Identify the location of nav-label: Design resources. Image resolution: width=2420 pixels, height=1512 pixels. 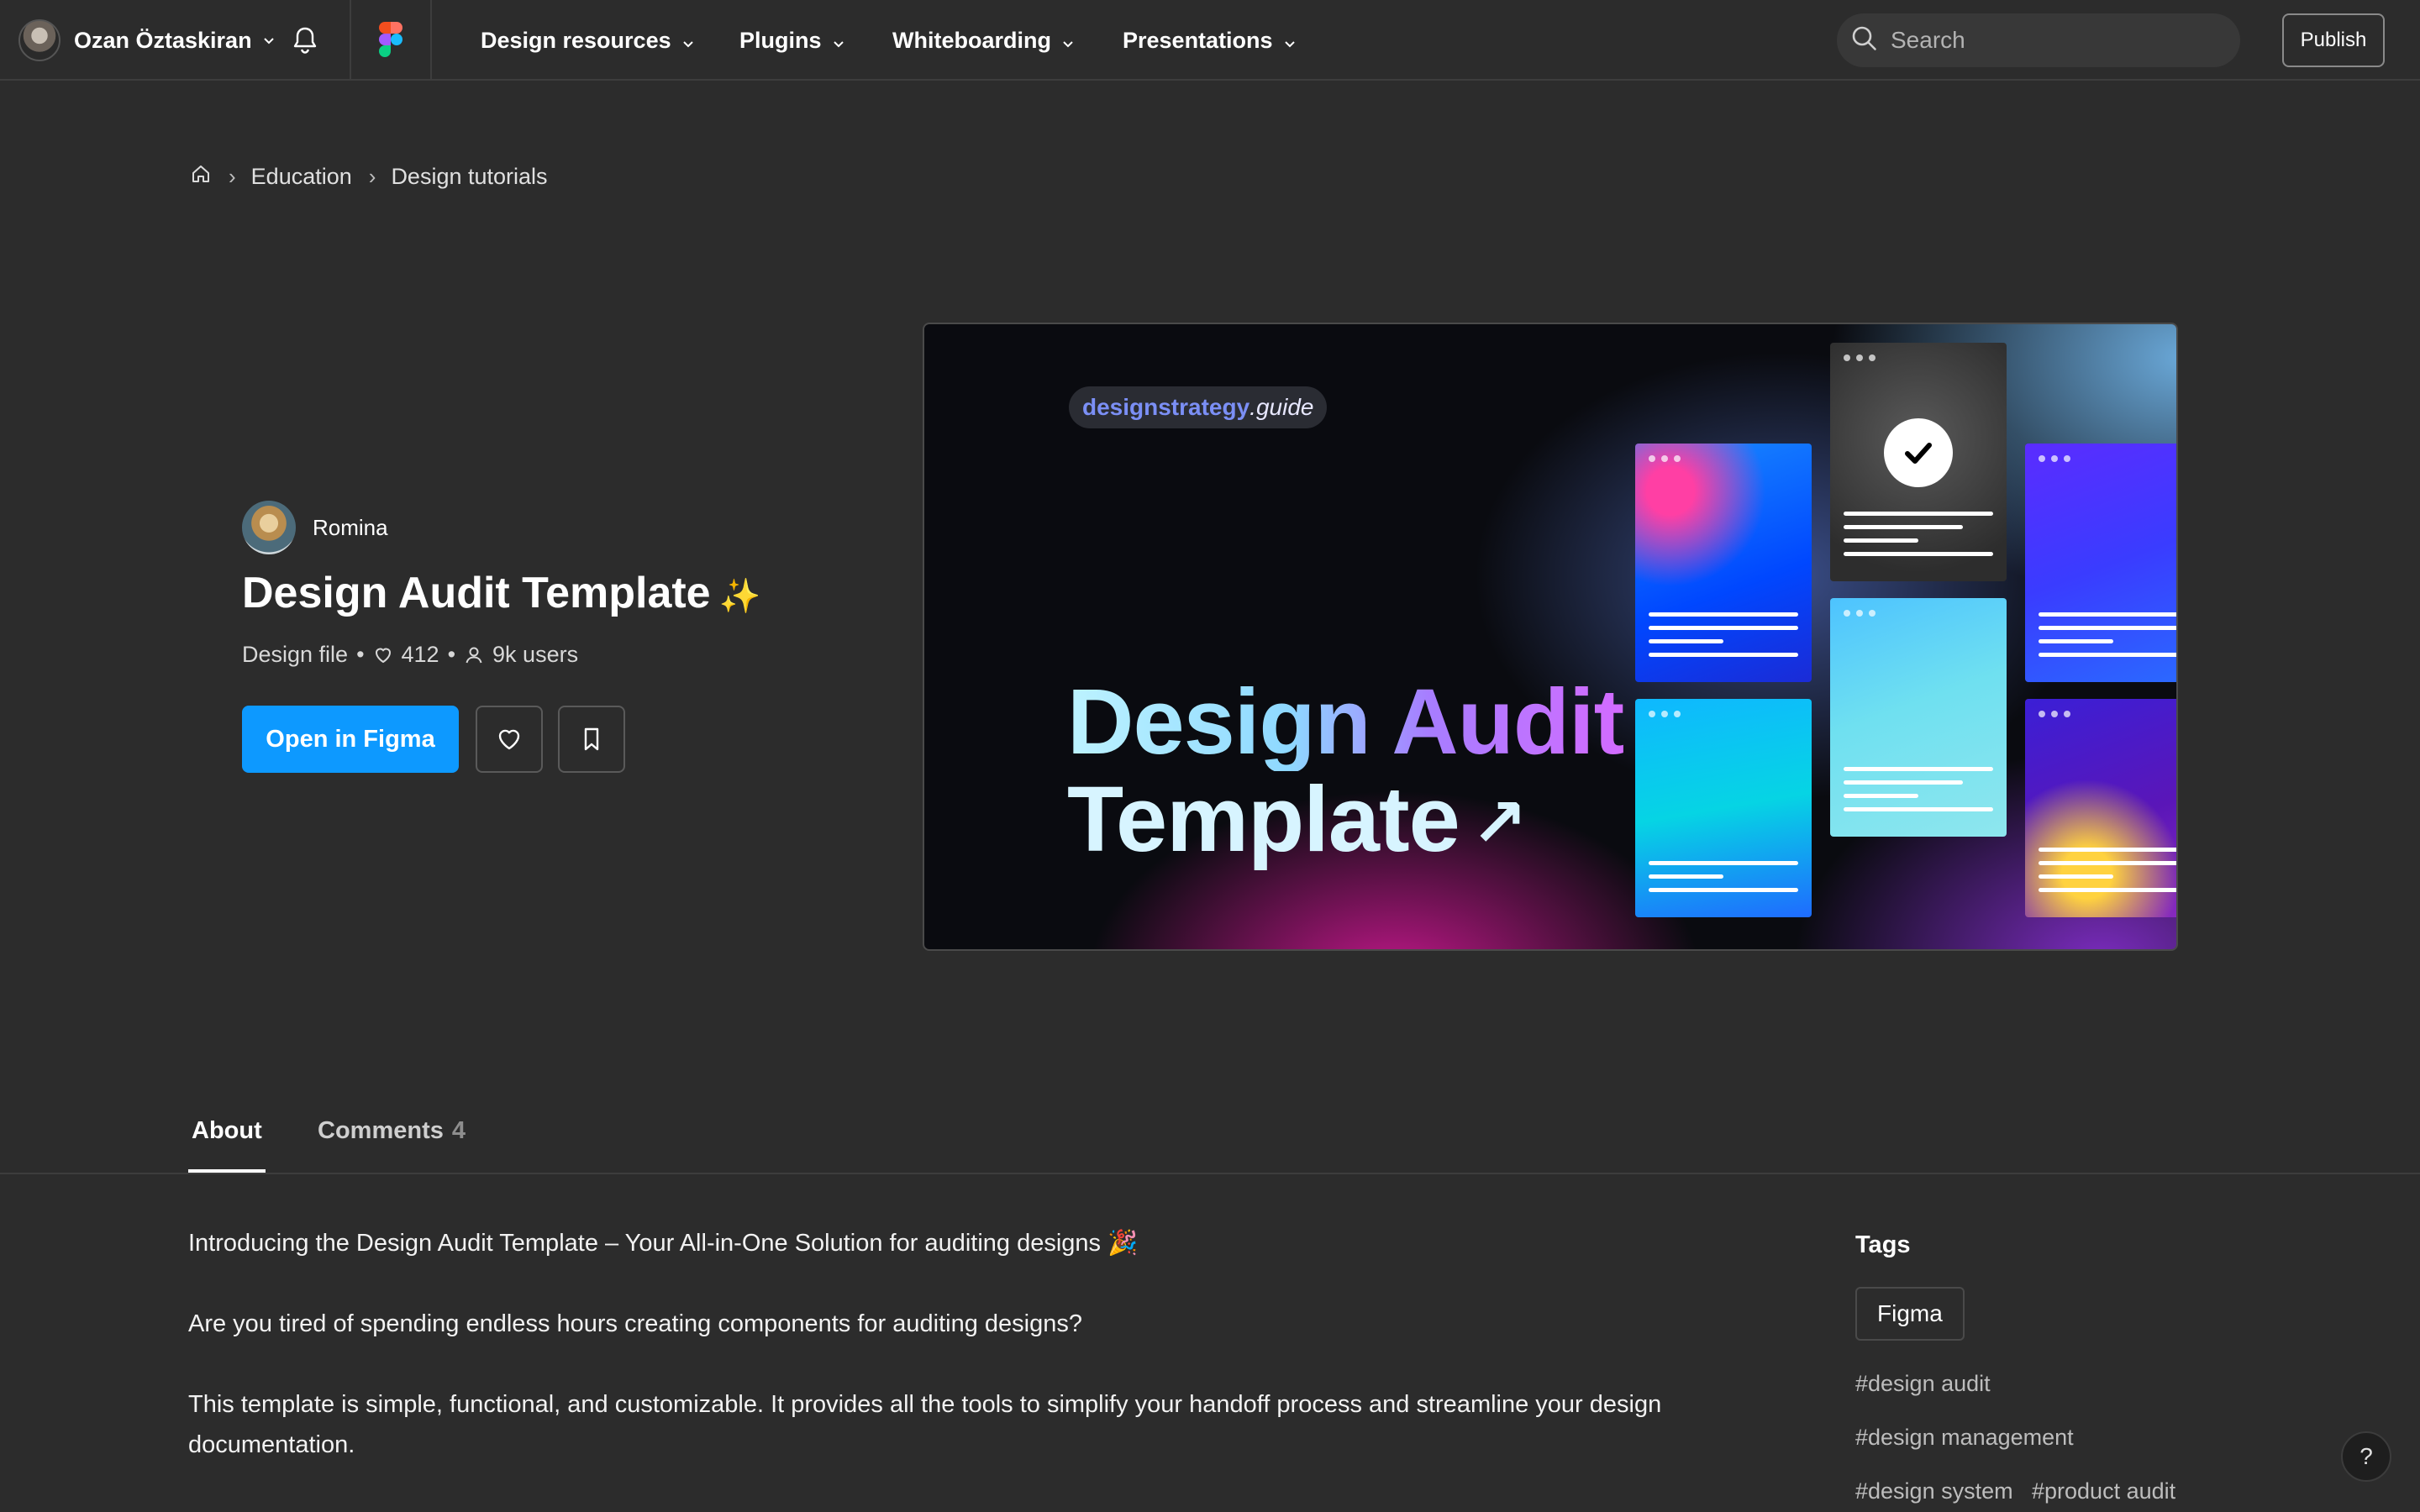
(576, 40).